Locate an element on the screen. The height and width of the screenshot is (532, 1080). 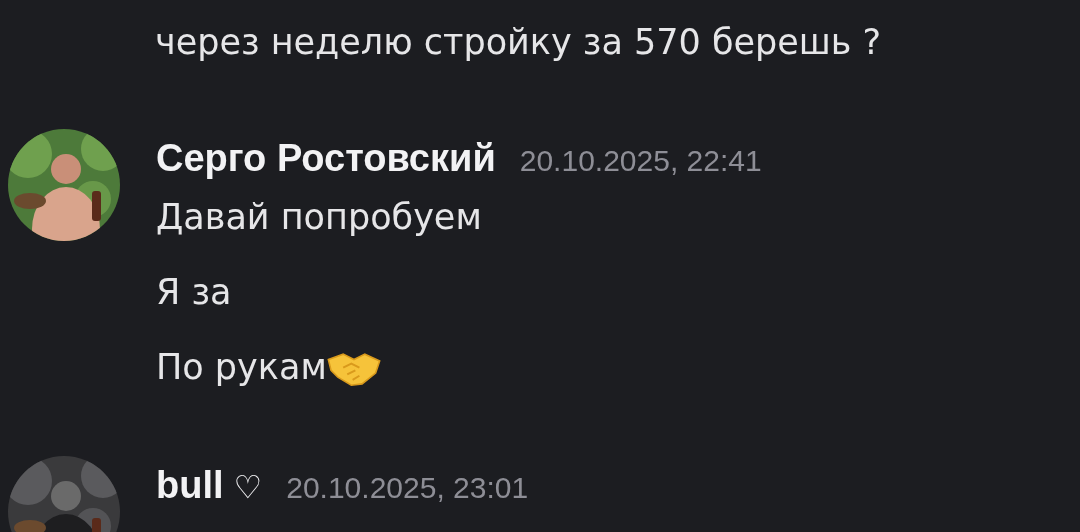
message-text: Я за is located at coordinates (194, 292).